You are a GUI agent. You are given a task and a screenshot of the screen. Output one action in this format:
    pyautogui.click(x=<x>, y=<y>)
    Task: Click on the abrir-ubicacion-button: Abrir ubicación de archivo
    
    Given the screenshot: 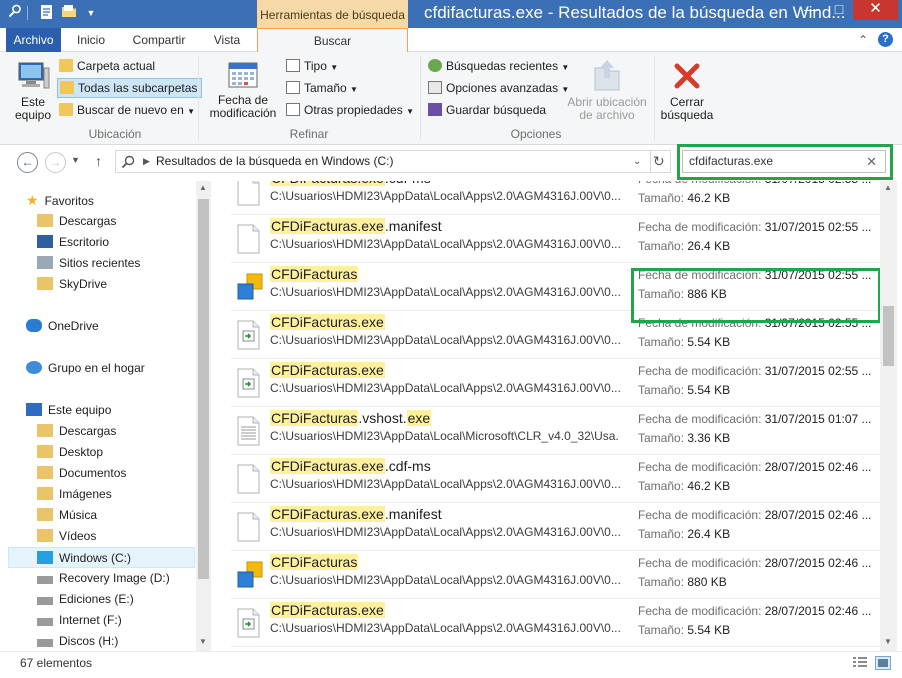 What is the action you would take?
    pyautogui.click(x=607, y=90)
    